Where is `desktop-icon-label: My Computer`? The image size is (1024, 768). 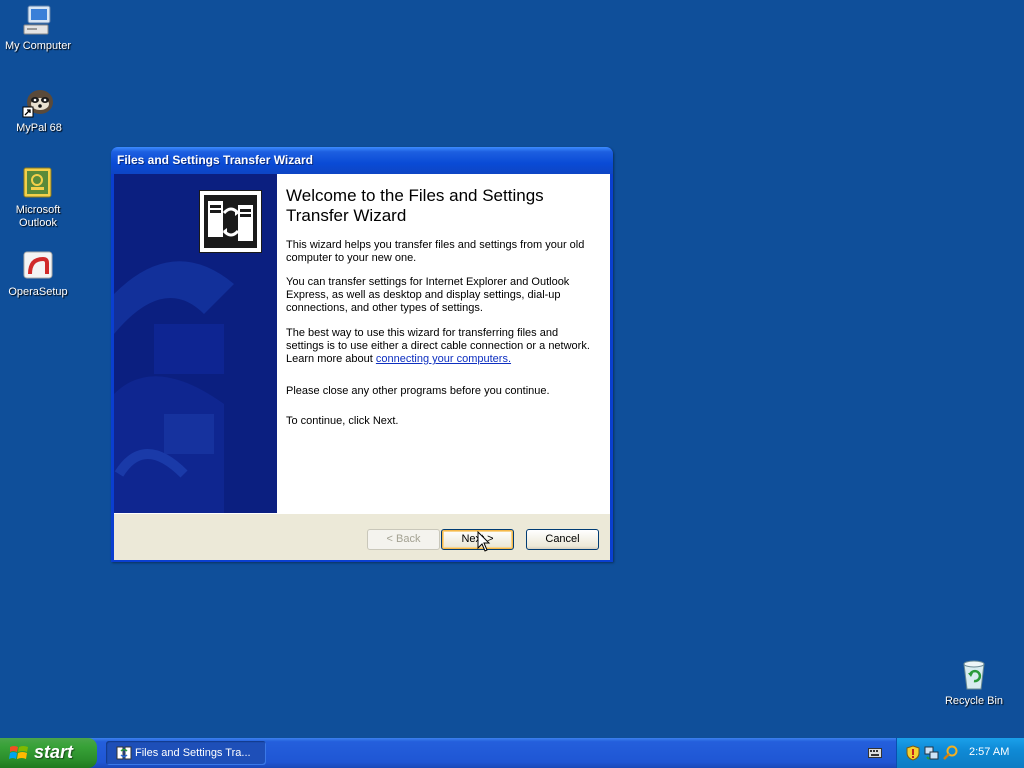
desktop-icon-label: My Computer is located at coordinates (38, 46).